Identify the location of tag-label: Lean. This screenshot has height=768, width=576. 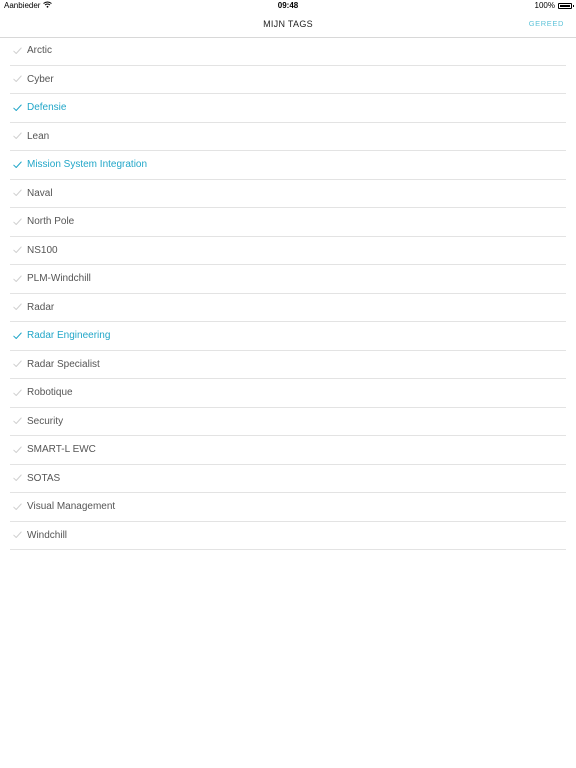
(38, 136).